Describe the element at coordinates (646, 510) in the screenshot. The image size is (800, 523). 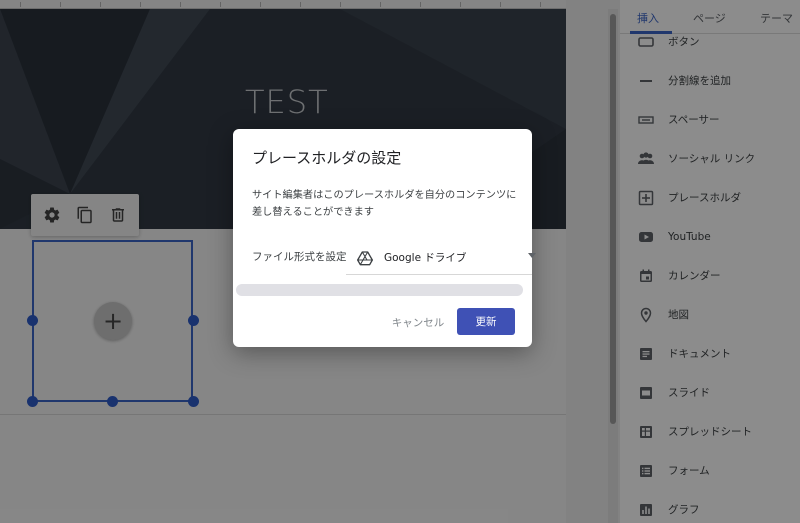
I see `chart-icon` at that location.